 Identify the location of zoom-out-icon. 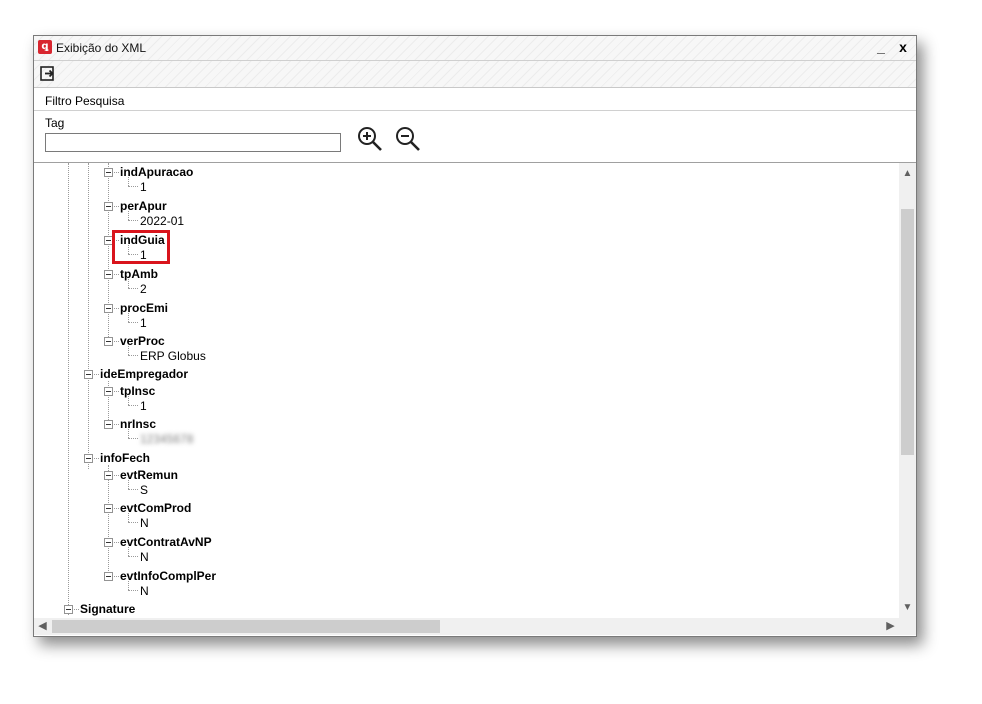
(408, 139).